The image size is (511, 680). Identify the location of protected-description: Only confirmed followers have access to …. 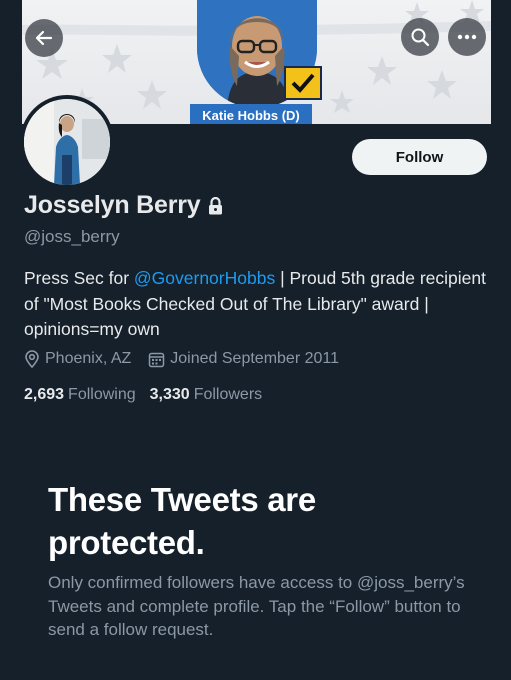
(256, 606).